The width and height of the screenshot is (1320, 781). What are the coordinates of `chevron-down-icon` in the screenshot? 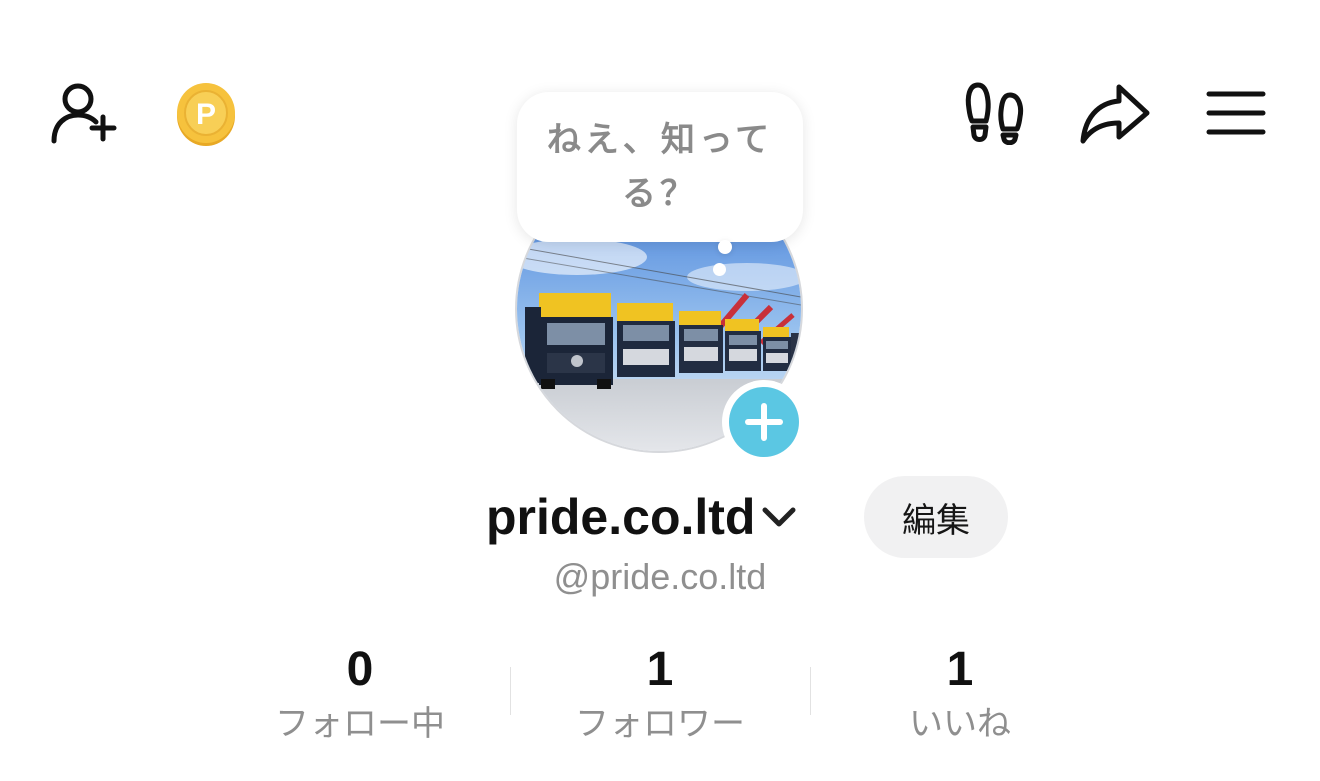 It's located at (779, 517).